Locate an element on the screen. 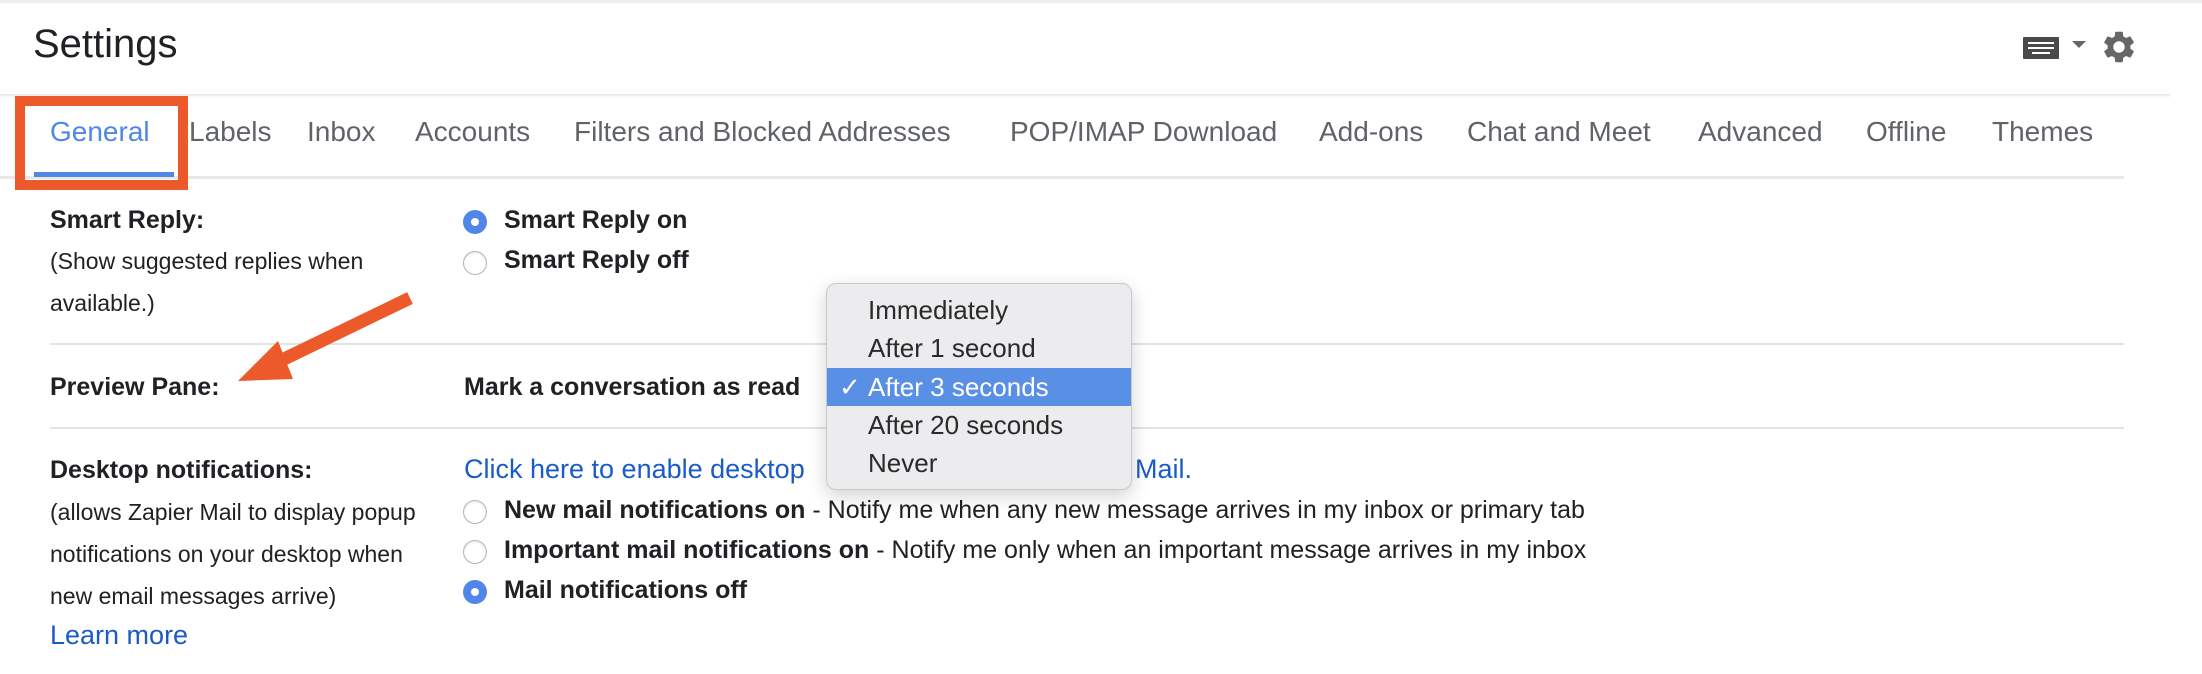 This screenshot has width=2202, height=674. arrow-shaft is located at coordinates (346, 329).